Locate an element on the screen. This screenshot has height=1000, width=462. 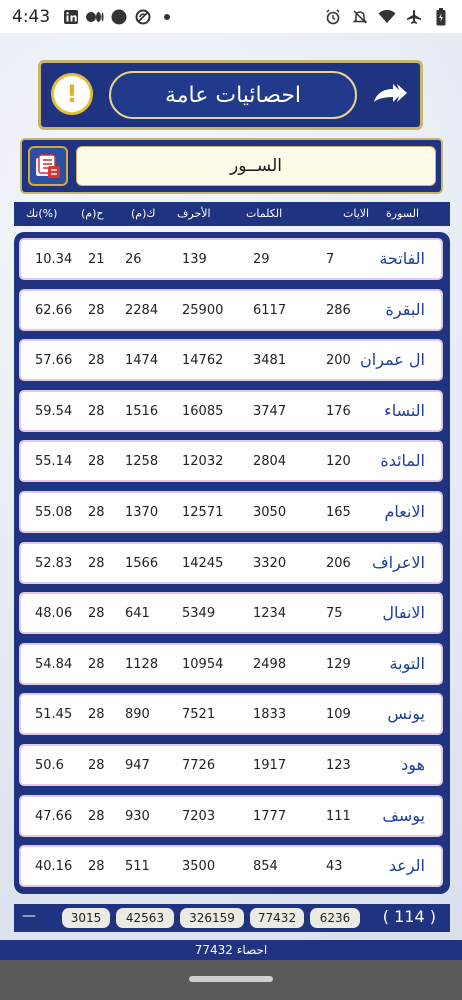
cell-tk: 55.14 is located at coordinates (54, 462).